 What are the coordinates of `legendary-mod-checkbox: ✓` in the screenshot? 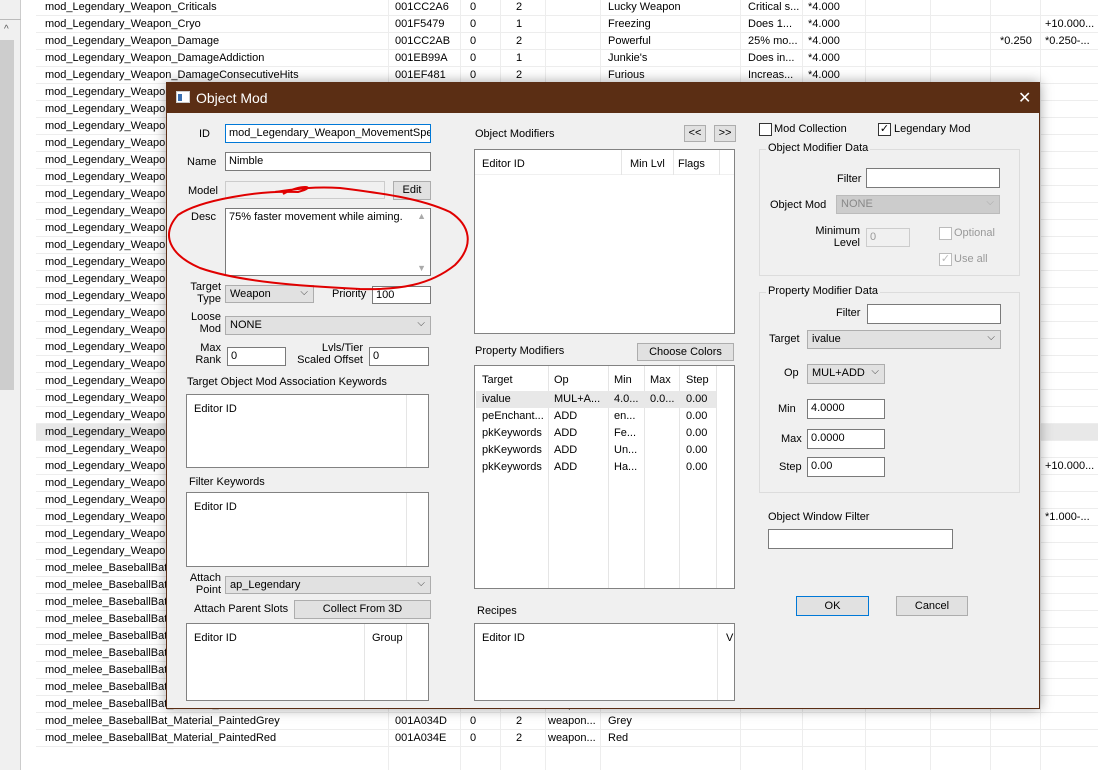 It's located at (884, 129).